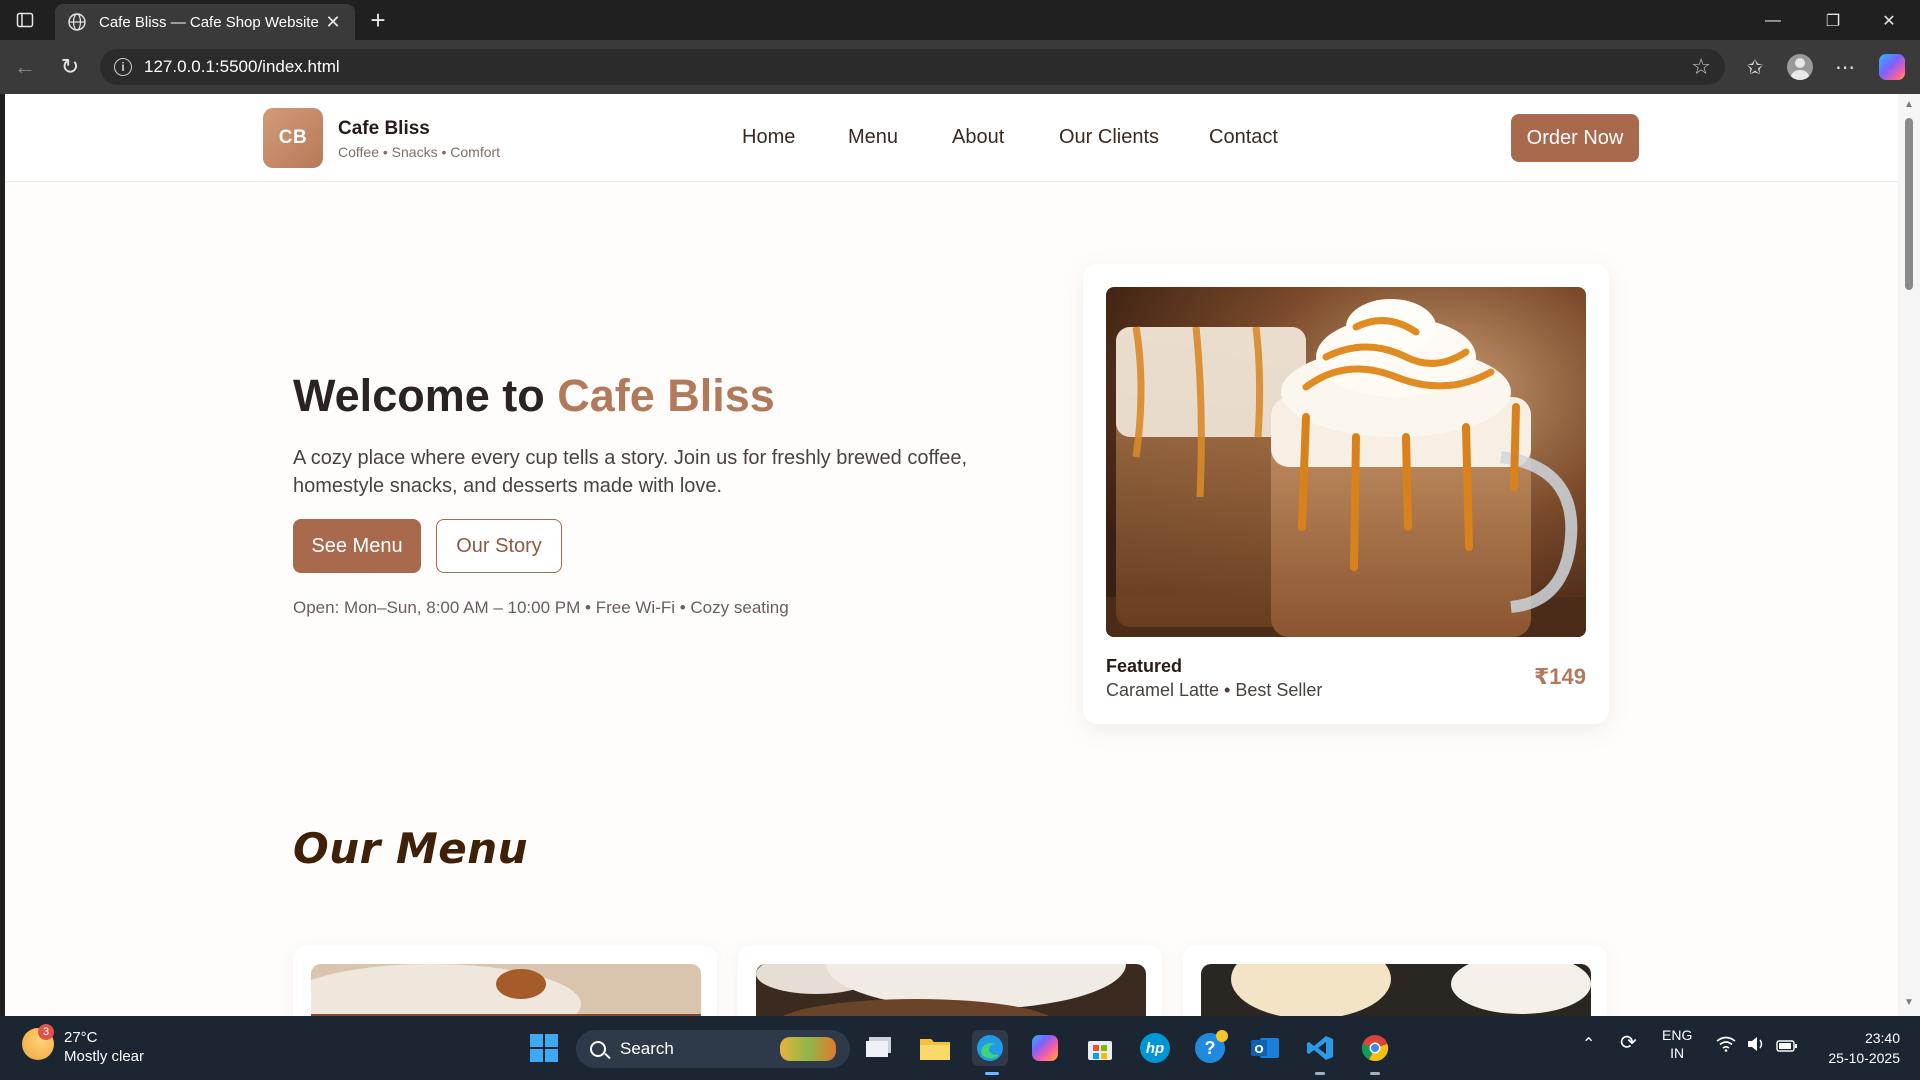 This screenshot has height=1080, width=1920. What do you see at coordinates (647, 1048) in the screenshot?
I see `search-label: Search` at bounding box center [647, 1048].